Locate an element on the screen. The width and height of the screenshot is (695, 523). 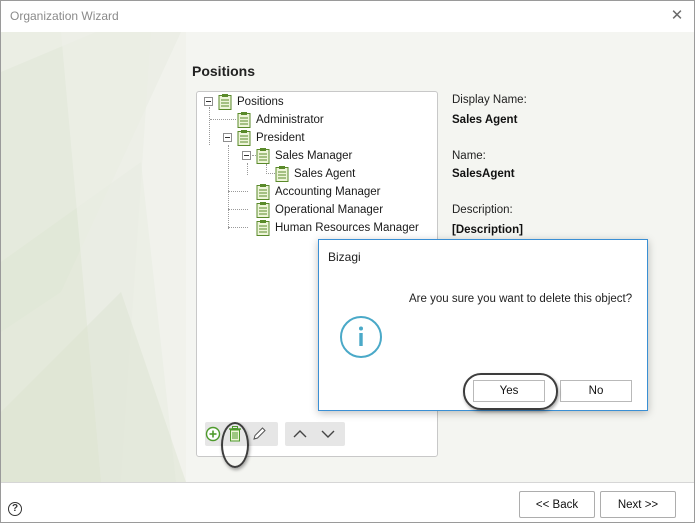
description-value: [Description] is located at coordinates (487, 230).